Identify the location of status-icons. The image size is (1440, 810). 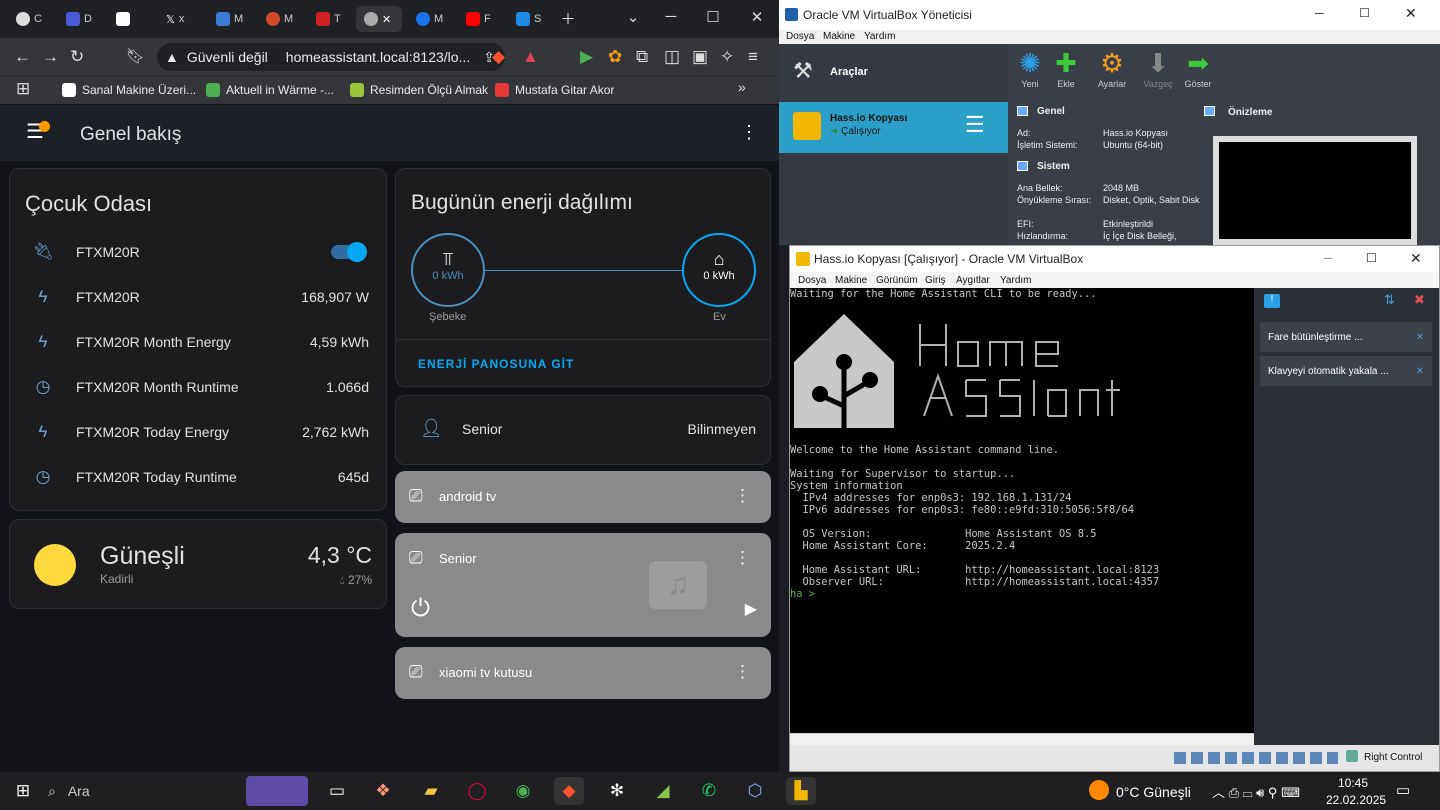
(1256, 758).